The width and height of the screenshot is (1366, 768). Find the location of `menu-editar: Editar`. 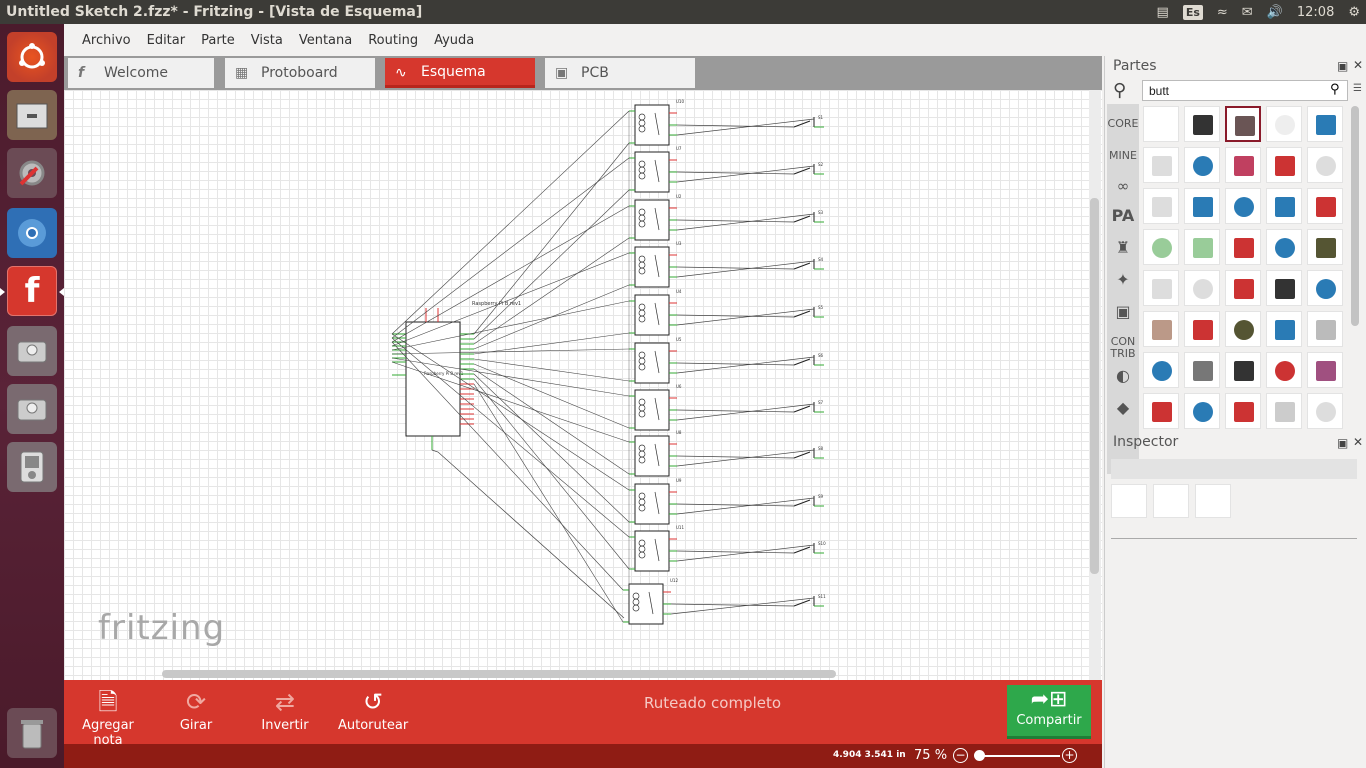

menu-editar: Editar is located at coordinates (166, 40).